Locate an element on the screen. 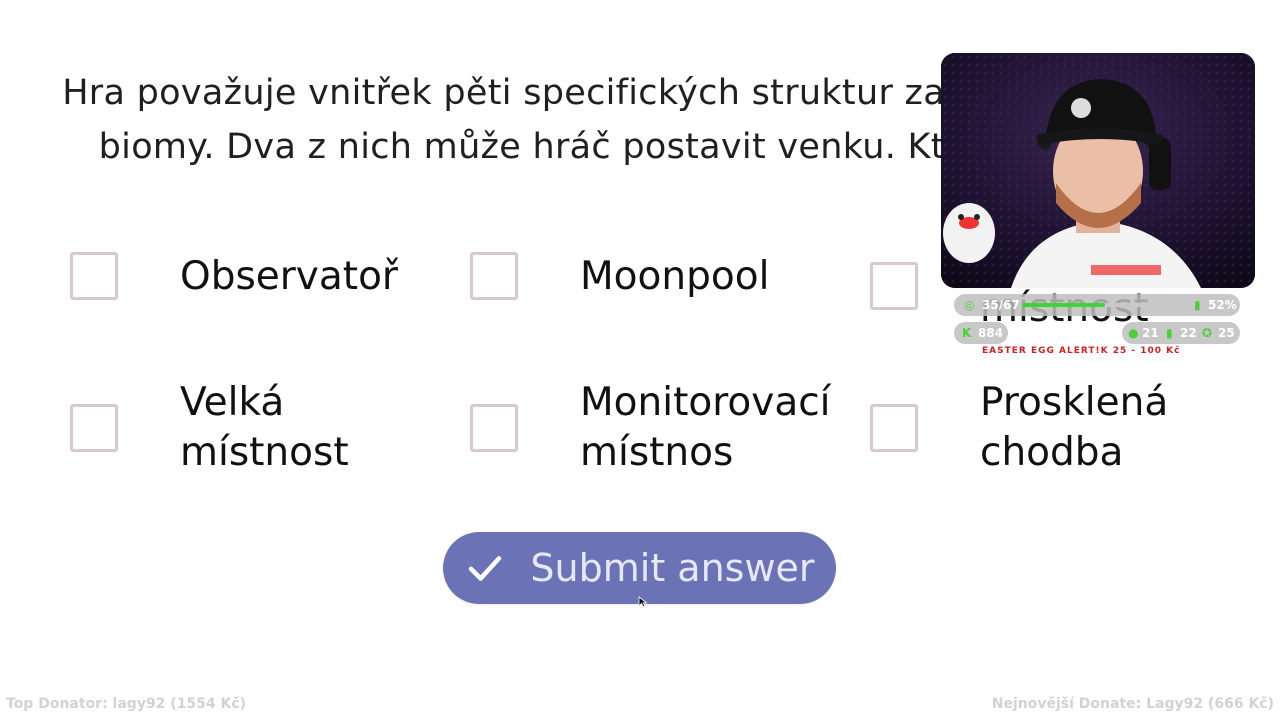  webcam-overlay is located at coordinates (1098, 170).